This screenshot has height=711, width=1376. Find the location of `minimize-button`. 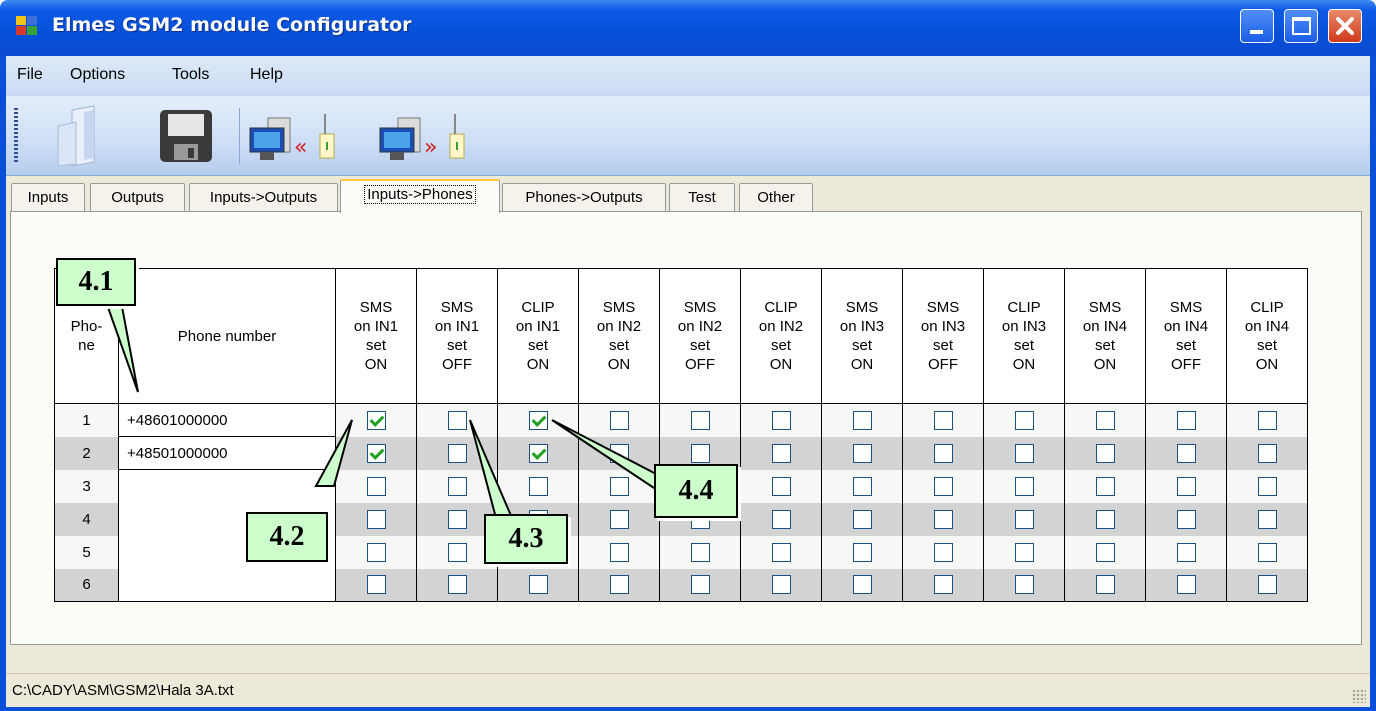

minimize-button is located at coordinates (1257, 26).